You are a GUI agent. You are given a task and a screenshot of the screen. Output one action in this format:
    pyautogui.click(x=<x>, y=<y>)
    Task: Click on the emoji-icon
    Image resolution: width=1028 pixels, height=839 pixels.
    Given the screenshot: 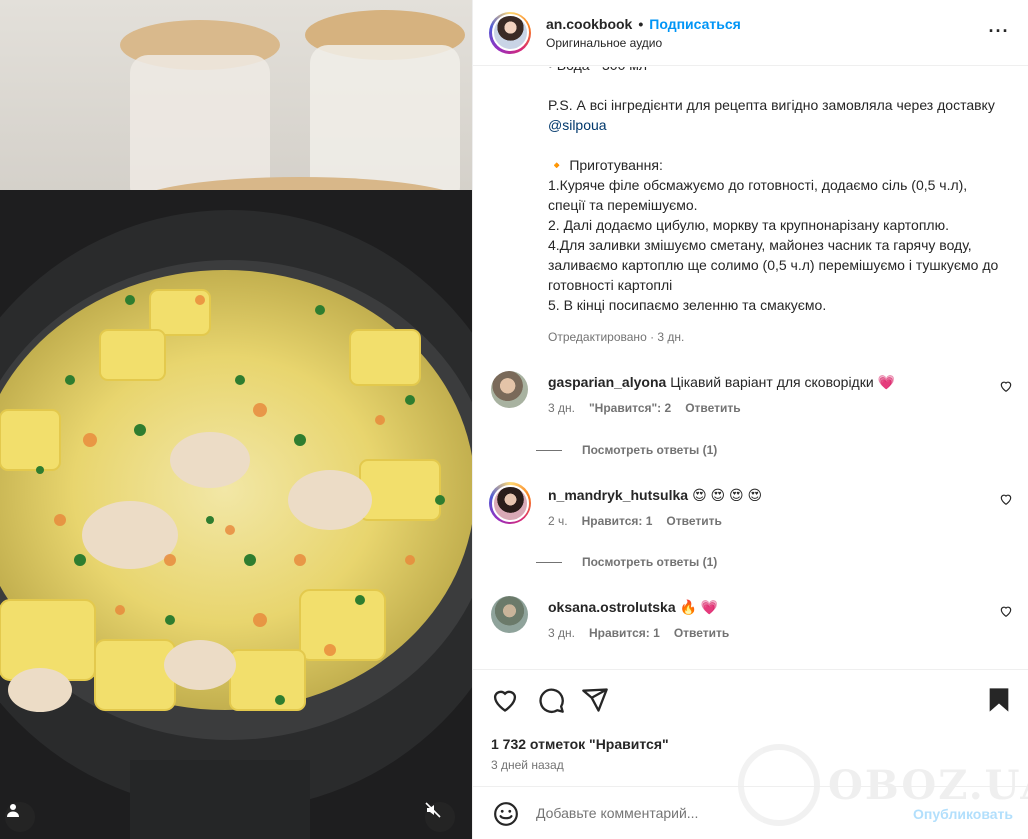 What is the action you would take?
    pyautogui.click(x=506, y=814)
    